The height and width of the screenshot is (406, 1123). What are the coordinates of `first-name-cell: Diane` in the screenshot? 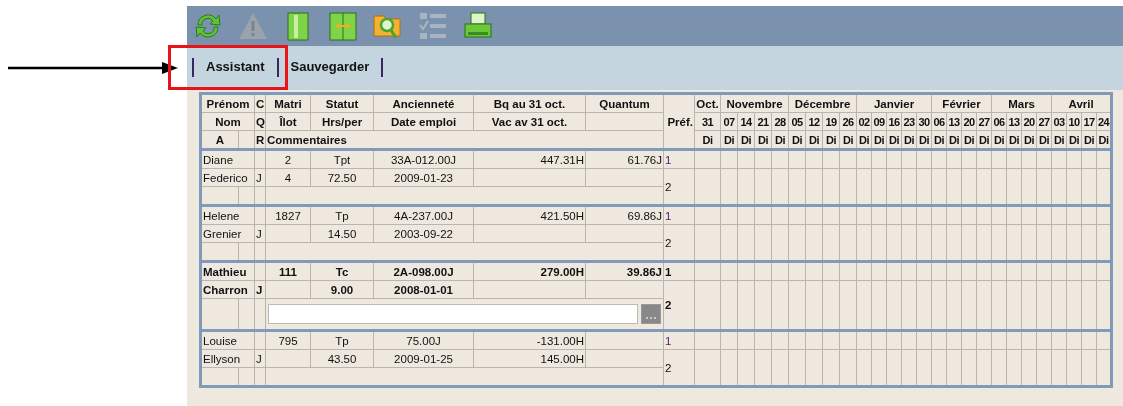 It's located at (227, 159).